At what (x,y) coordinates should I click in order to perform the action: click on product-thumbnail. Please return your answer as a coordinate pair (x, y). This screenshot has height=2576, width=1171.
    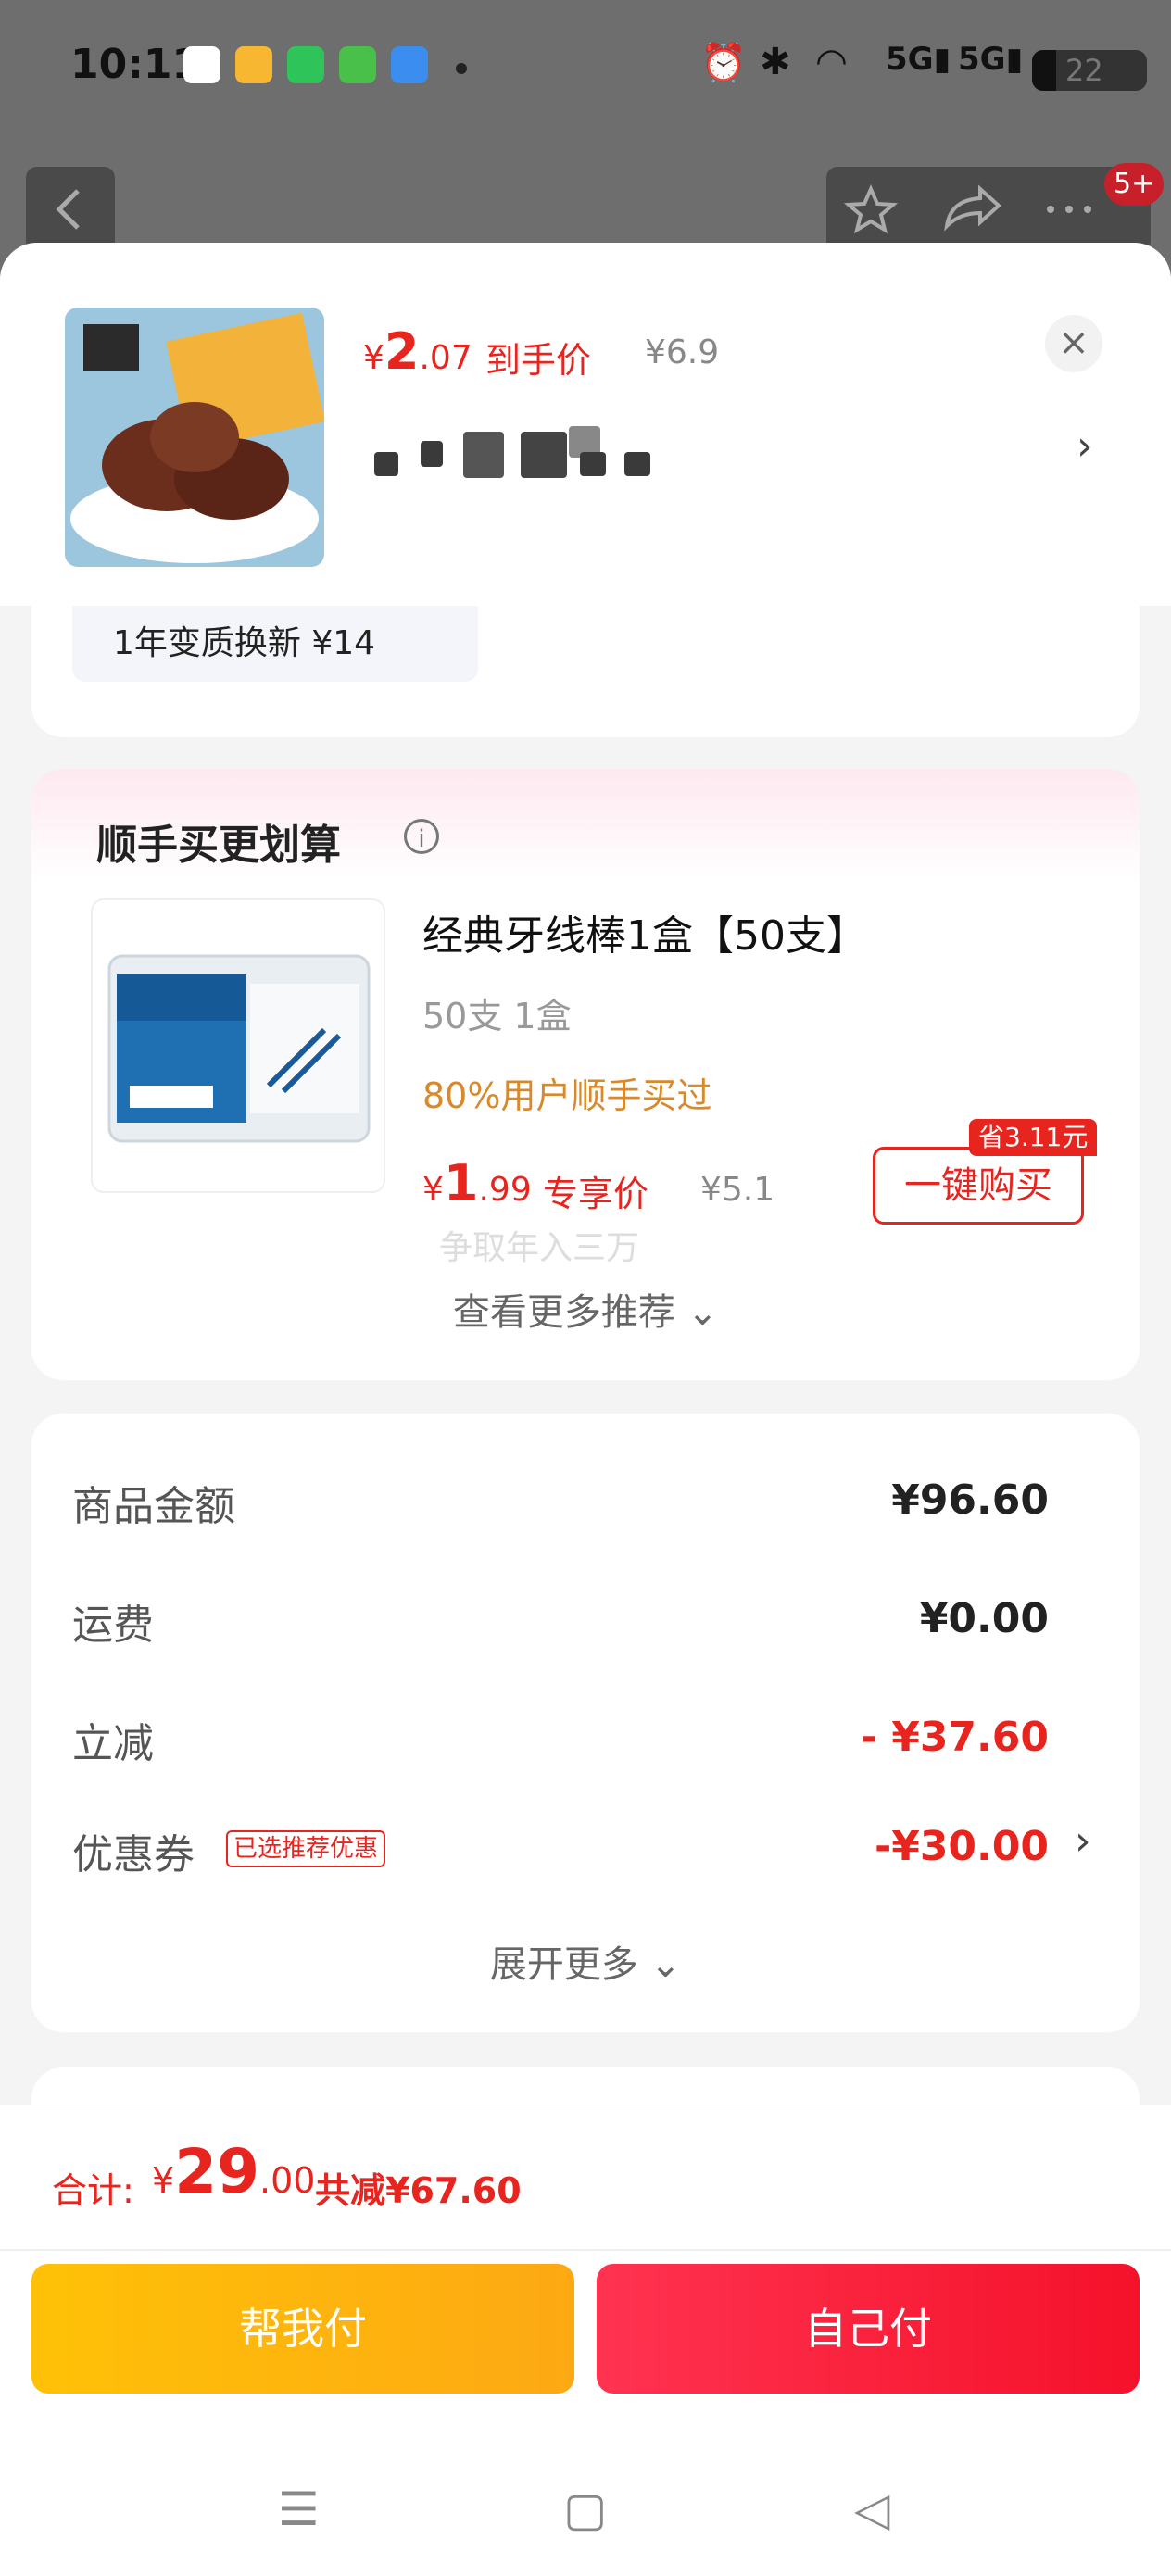
    Looking at the image, I should click on (195, 437).